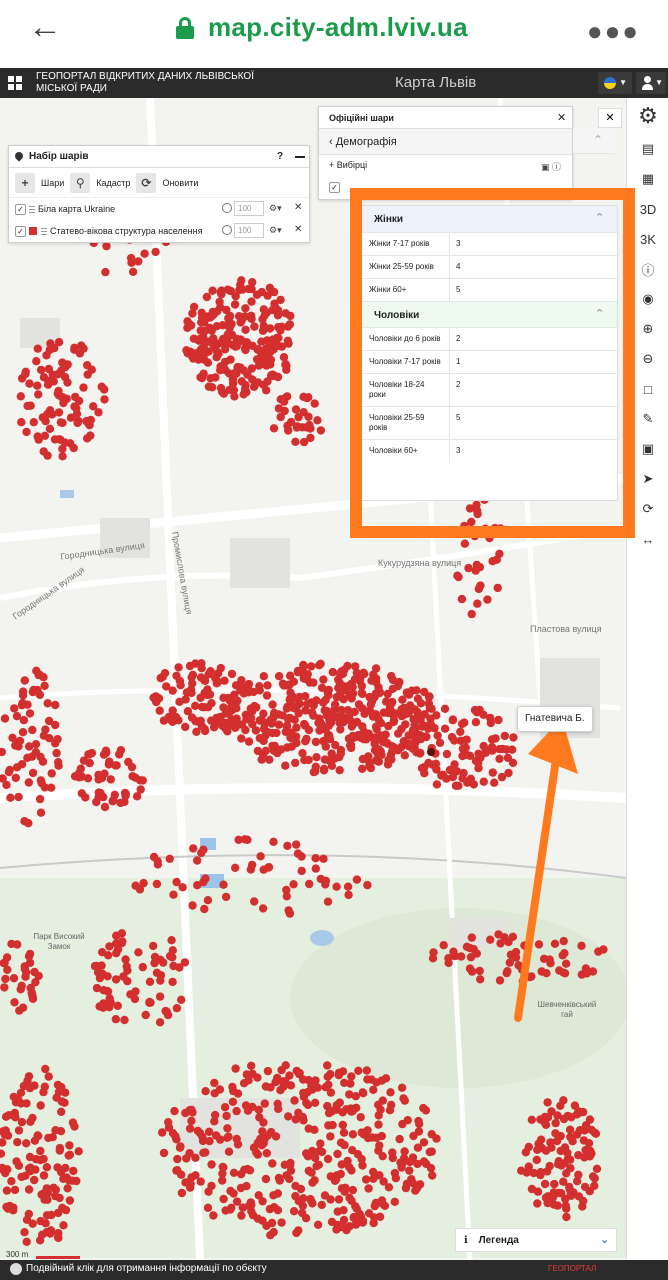 The image size is (668, 1280). What do you see at coordinates (647, 116) in the screenshot?
I see `settings-gear-icon: ⚙` at bounding box center [647, 116].